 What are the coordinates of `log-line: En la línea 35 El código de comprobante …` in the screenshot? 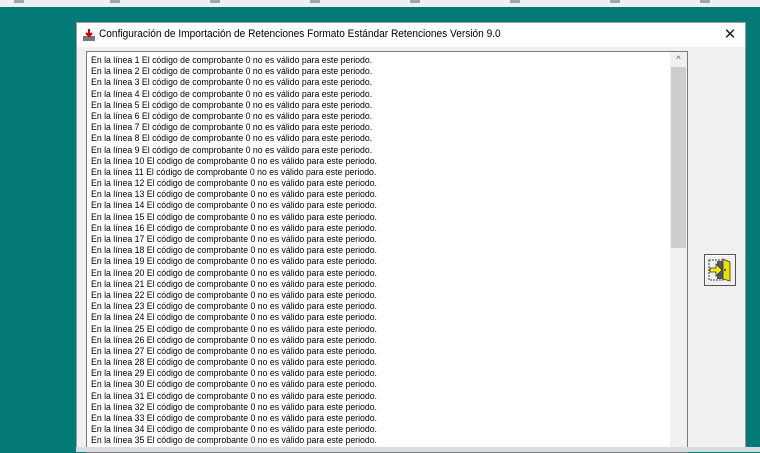 It's located at (234, 440).